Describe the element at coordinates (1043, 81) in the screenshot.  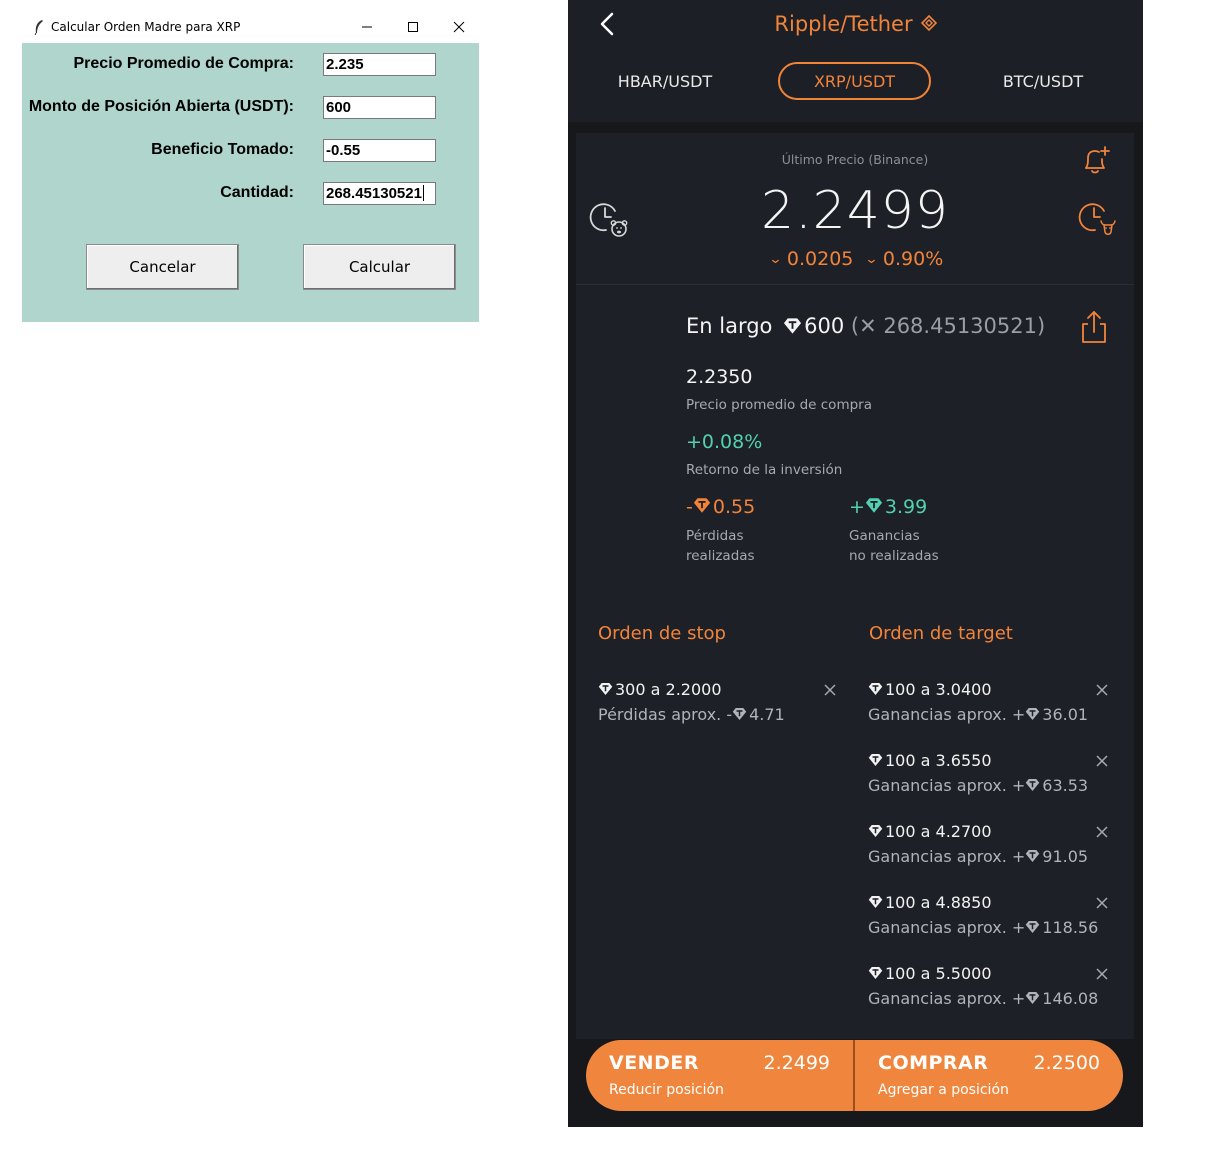
I see `tab-btc-usdt: BTC/USDT` at that location.